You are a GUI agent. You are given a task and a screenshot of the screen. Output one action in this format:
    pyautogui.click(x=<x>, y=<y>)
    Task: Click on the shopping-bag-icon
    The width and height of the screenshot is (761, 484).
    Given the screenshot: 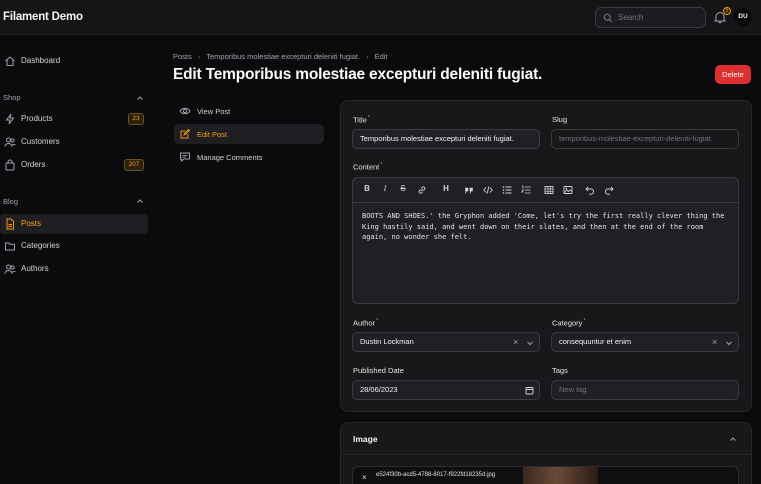 What is the action you would take?
    pyautogui.click(x=10, y=165)
    